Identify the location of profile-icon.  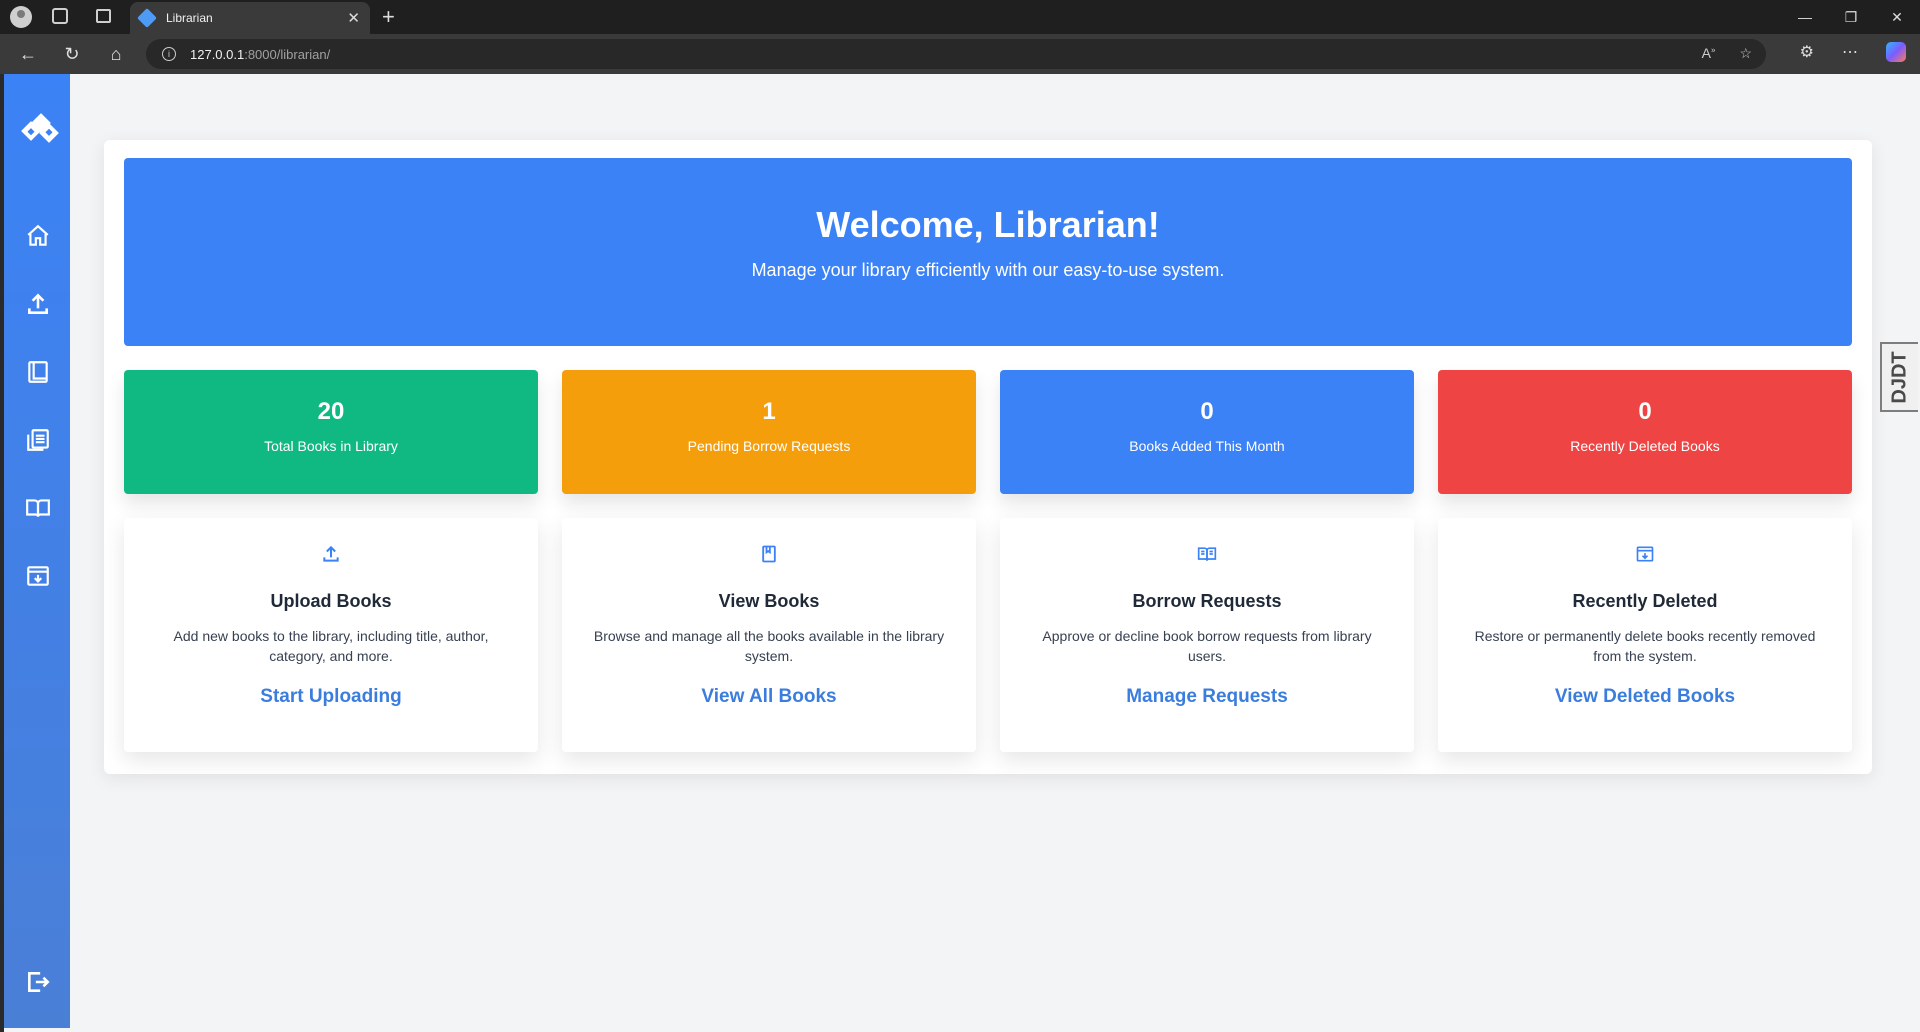
(21, 17).